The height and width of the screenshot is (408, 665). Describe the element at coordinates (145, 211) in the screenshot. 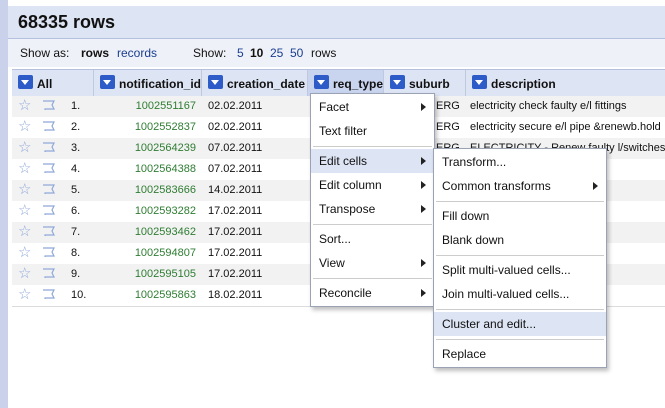

I see `cell-notification-id: 1002593282` at that location.